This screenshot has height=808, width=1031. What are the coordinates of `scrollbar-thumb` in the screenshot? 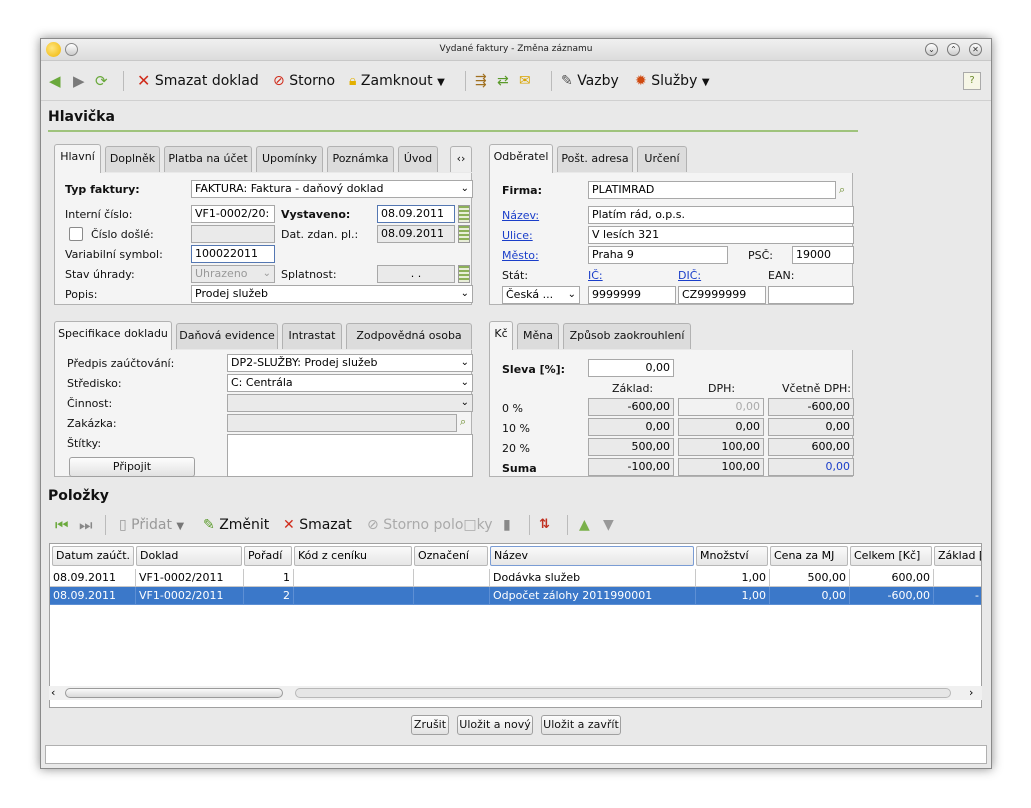 It's located at (174, 693).